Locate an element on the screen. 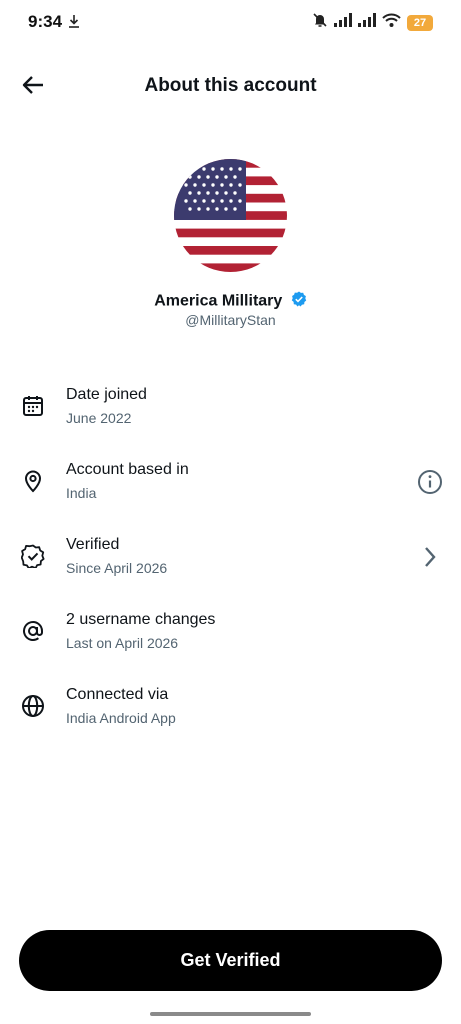  header: About this account is located at coordinates (230, 85).